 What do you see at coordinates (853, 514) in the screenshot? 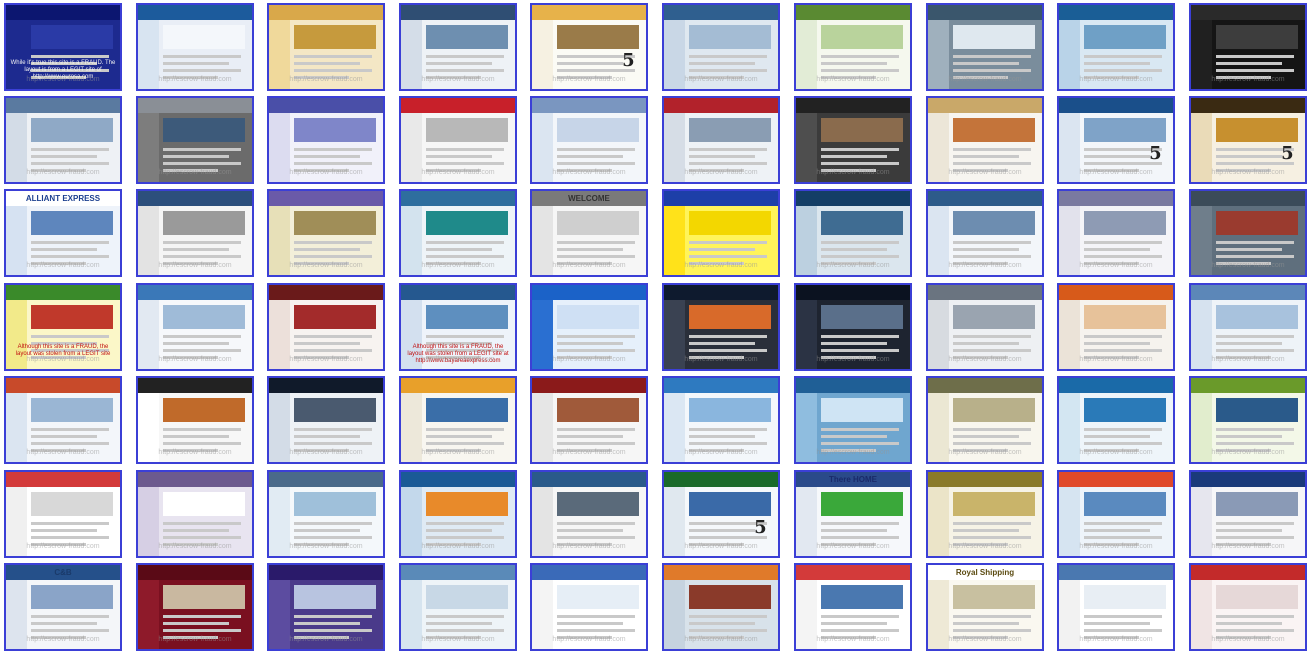
I see `website-thumbnail: There HOME http://escrow-fraud.com` at bounding box center [853, 514].